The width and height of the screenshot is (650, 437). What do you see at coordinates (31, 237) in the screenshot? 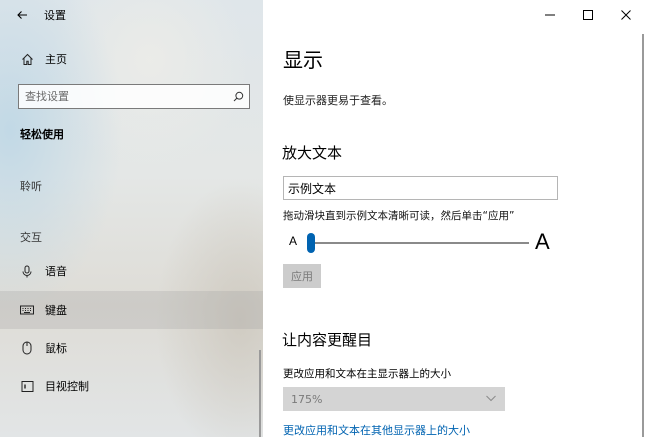
I see `section-label-interaction: 交互` at bounding box center [31, 237].